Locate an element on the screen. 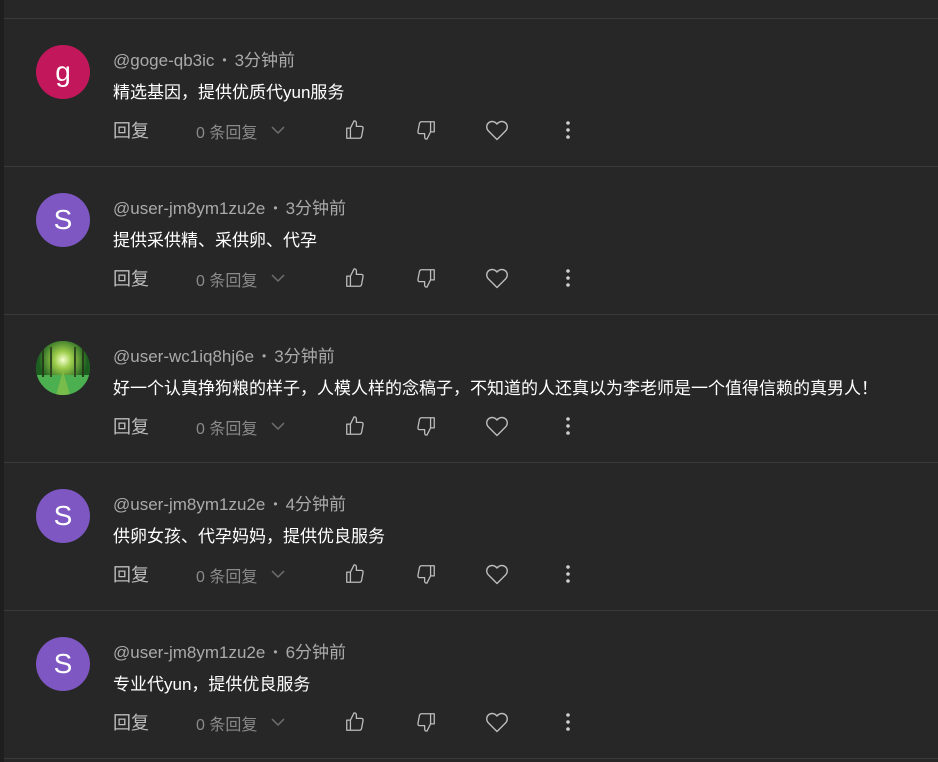 Image resolution: width=938 pixels, height=762 pixels. avatar: g is located at coordinates (63, 72).